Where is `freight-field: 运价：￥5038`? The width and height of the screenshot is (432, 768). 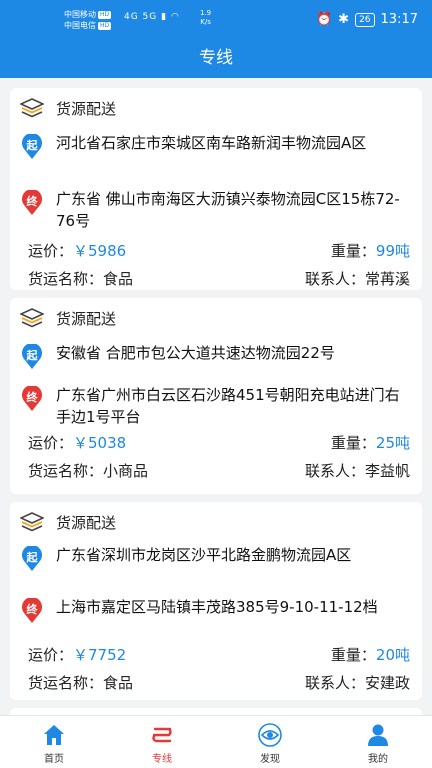
freight-field: 运价：￥5038 is located at coordinates (77, 443).